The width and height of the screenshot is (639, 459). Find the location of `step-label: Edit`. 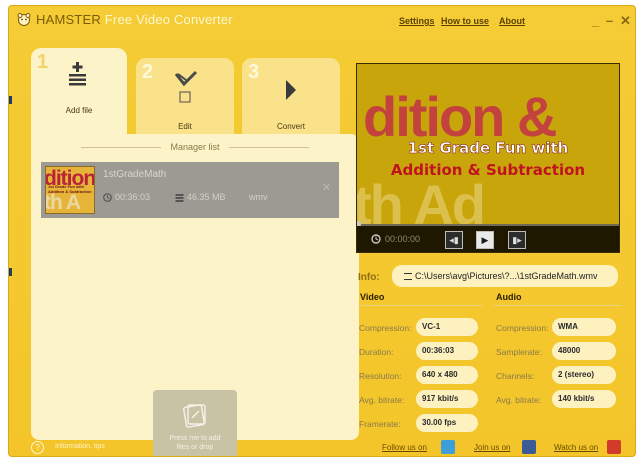

step-label: Edit is located at coordinates (185, 126).